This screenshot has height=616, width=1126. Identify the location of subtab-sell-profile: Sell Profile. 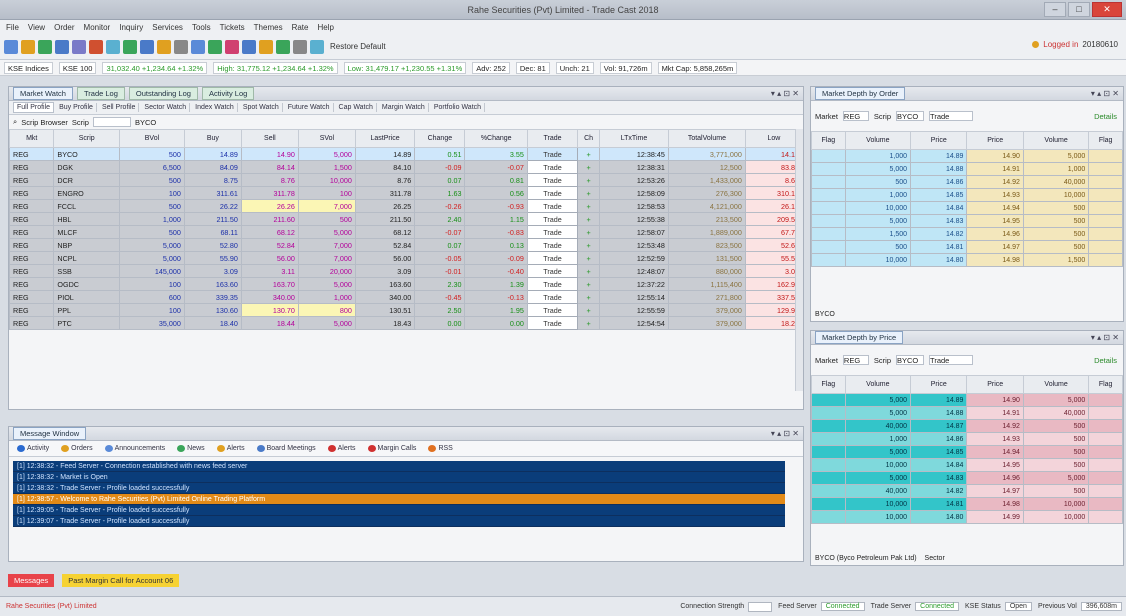
(119, 107).